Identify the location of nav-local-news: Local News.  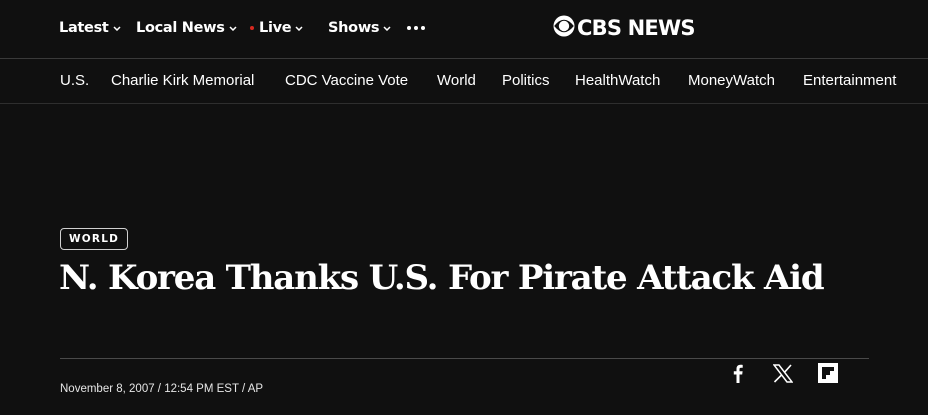
(186, 28).